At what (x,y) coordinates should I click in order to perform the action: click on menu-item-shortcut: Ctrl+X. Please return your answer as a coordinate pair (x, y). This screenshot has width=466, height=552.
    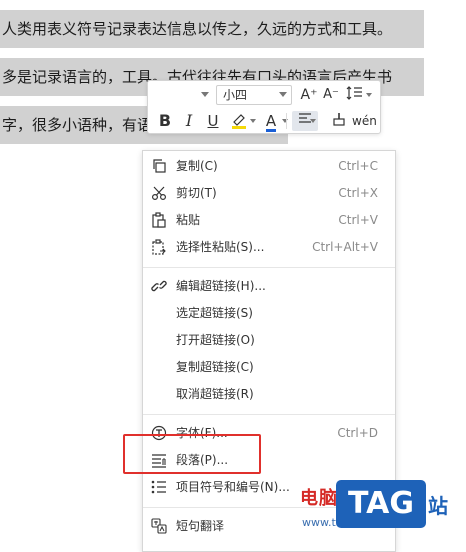
    Looking at the image, I should click on (358, 193).